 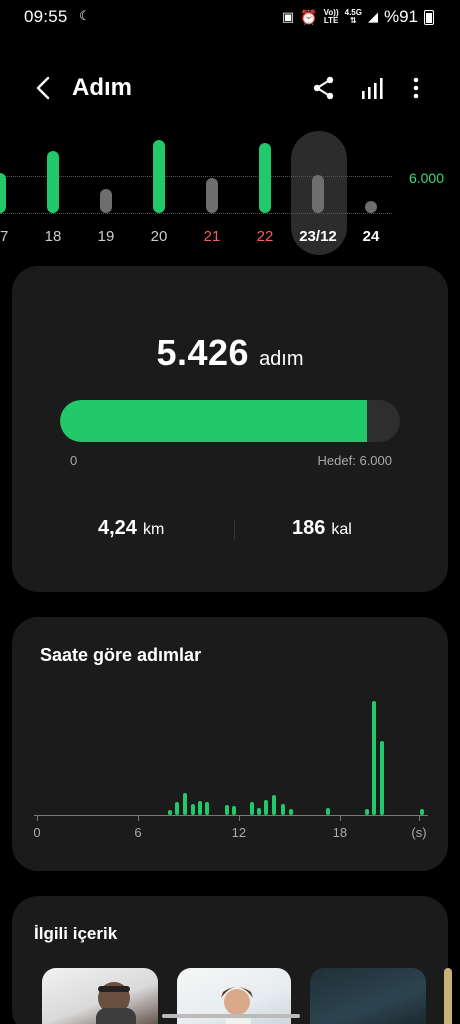 I want to click on day-label-20: 20, so click(x=159, y=236).